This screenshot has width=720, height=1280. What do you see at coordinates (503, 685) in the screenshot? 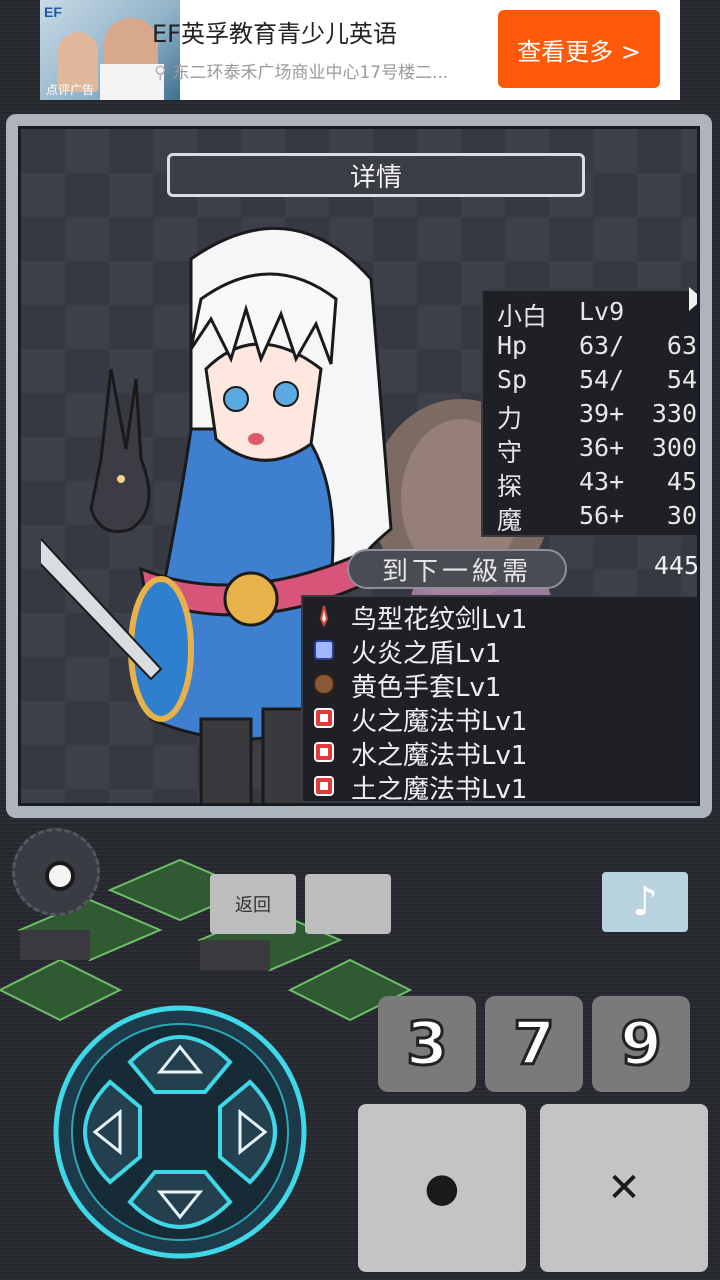
I see `equipment-item: 黄色手套Lv1` at bounding box center [503, 685].